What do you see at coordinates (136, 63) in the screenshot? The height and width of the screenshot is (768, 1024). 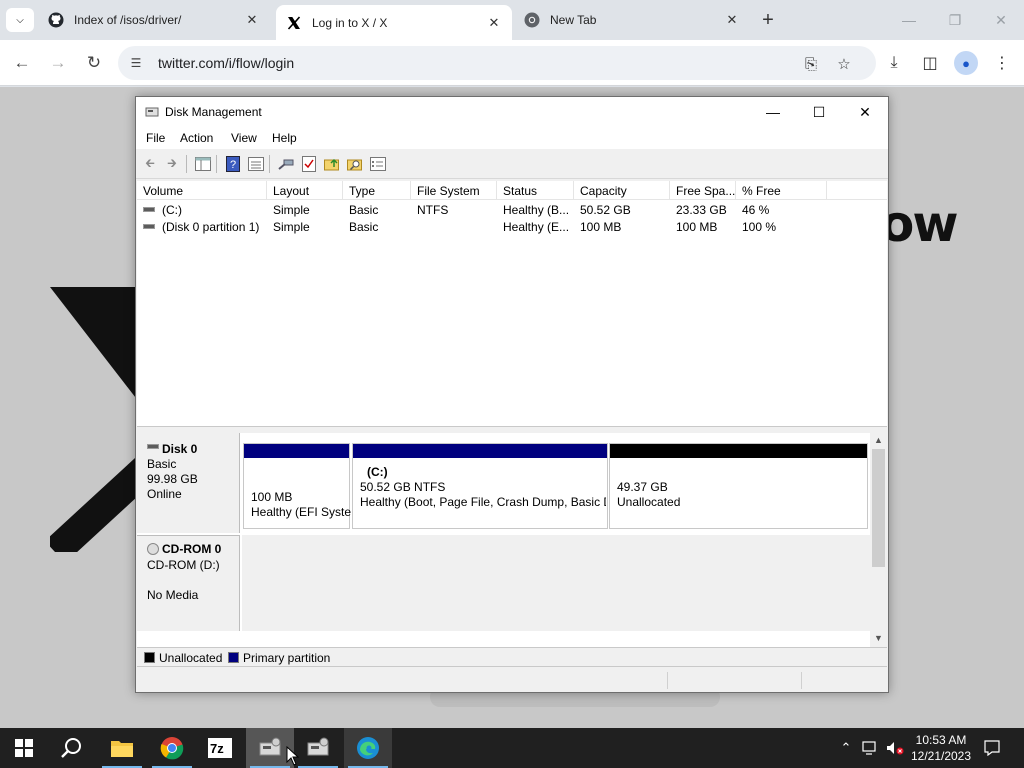 I see `site-info-icon: ☰` at bounding box center [136, 63].